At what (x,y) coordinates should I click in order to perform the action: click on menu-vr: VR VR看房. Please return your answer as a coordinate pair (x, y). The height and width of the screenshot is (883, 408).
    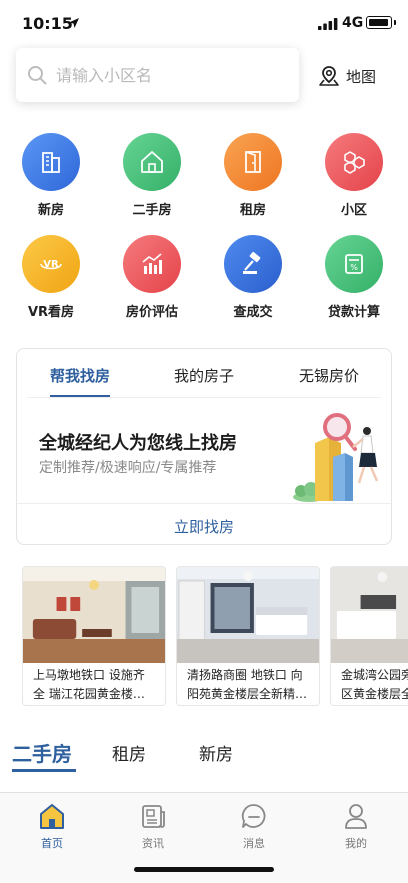
    Looking at the image, I should click on (51, 277).